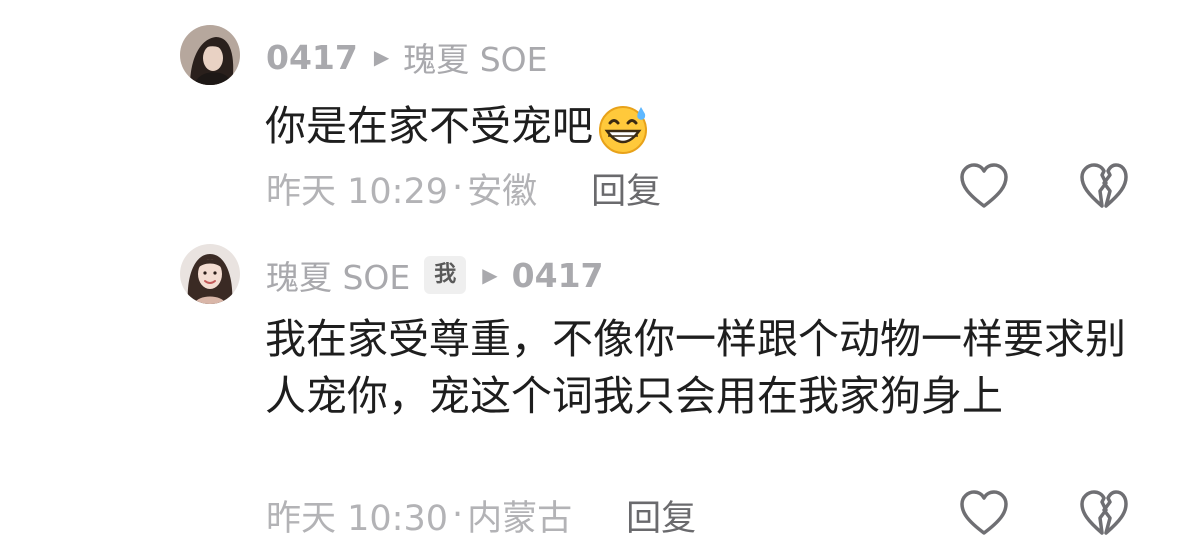 This screenshot has width=1179, height=560. What do you see at coordinates (445, 275) in the screenshot?
I see `me-badge: 我` at bounding box center [445, 275].